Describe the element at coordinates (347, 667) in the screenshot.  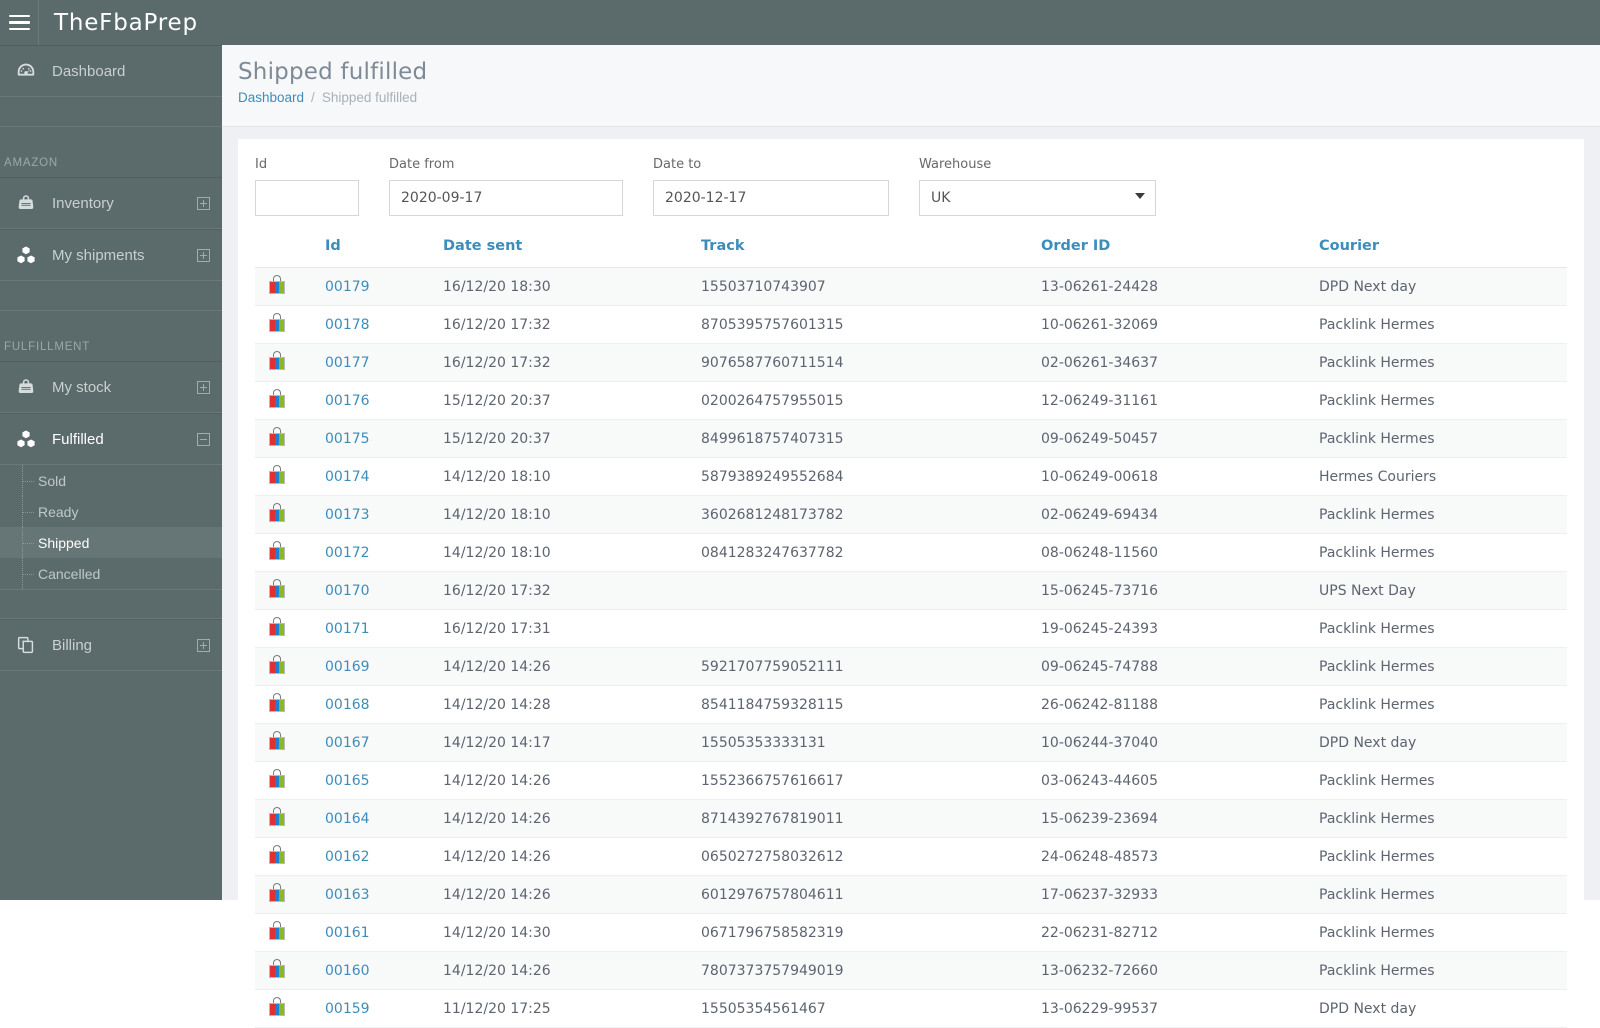
I see `shipment-id-link: 00169` at that location.